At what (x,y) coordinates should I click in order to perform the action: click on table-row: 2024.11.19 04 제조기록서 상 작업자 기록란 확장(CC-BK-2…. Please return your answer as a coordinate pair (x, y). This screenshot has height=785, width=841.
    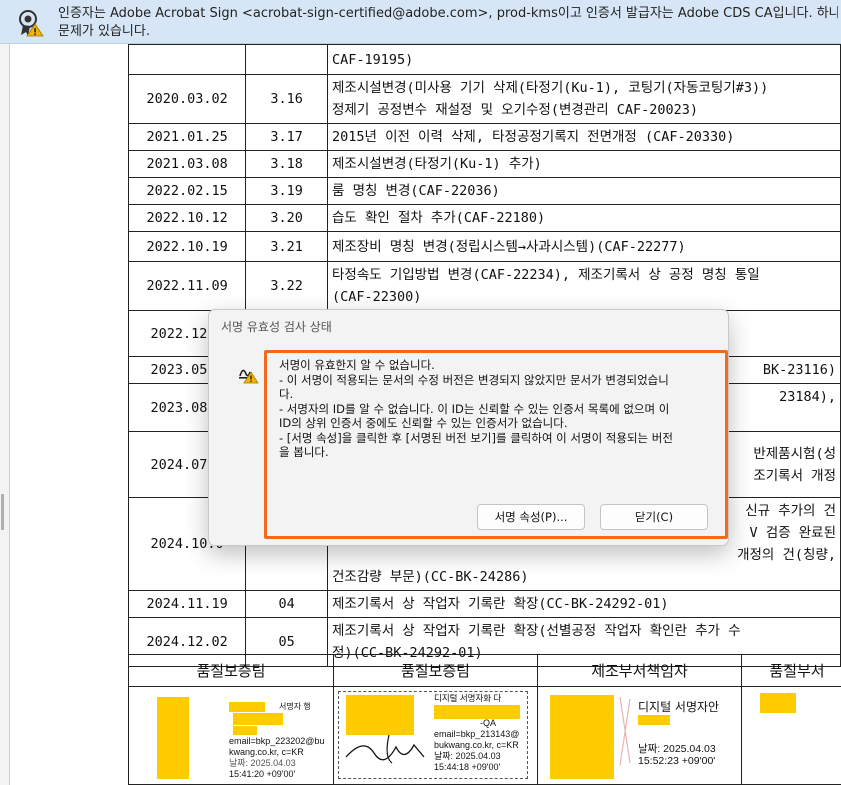
    Looking at the image, I should click on (484, 604).